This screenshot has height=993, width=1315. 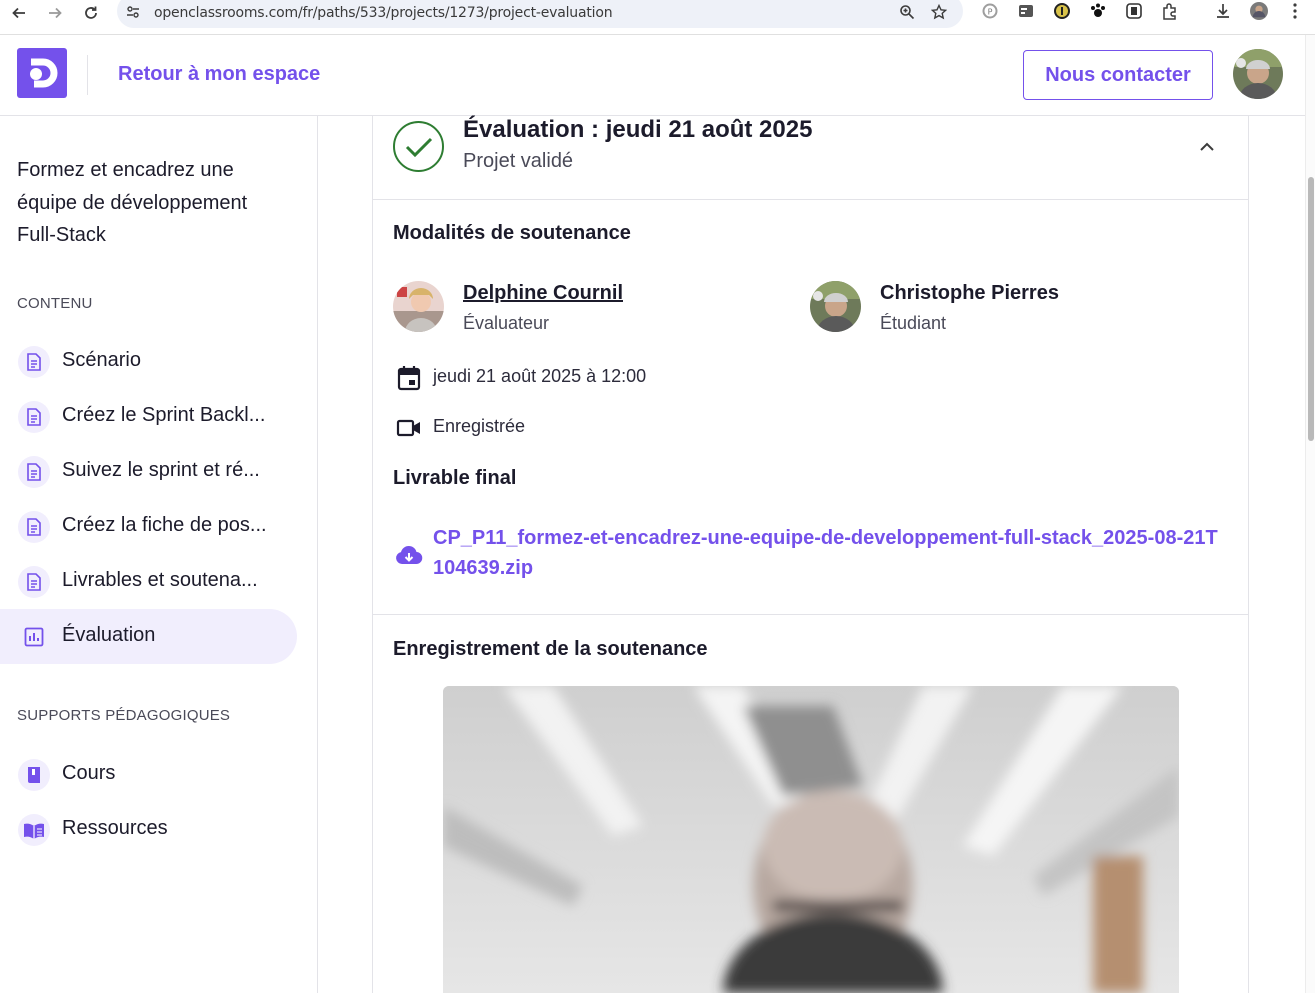 I want to click on evaluation-status: Projet validé, so click(x=518, y=161).